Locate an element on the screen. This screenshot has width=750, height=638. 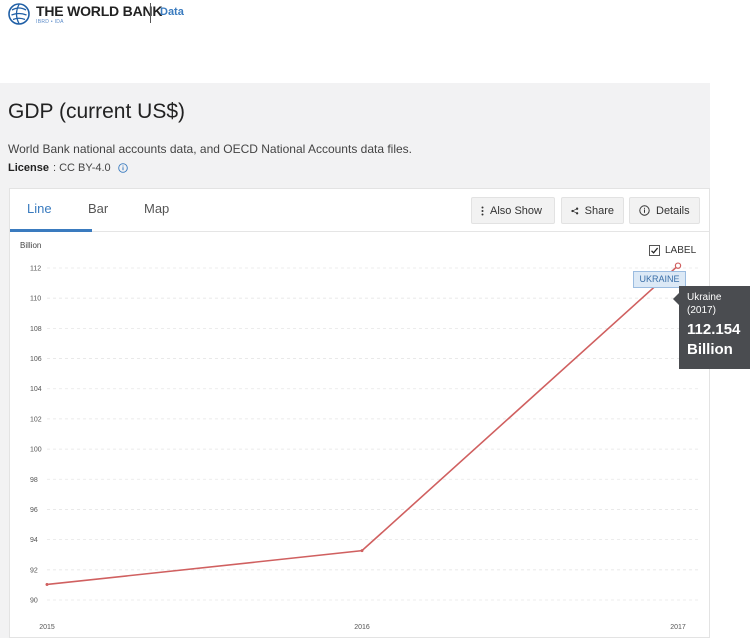
y-tick-label: 96 is located at coordinates (34, 510).